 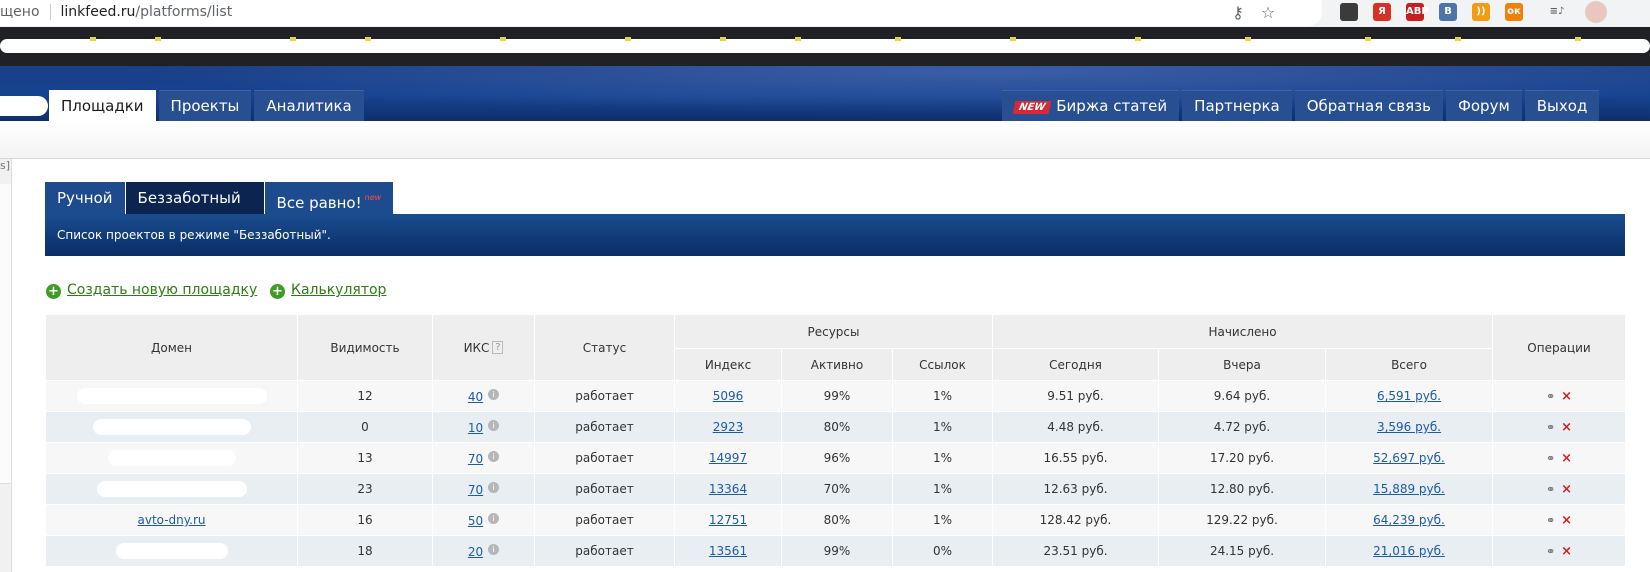 I want to click on nav-projects: Проекты, so click(x=205, y=105).